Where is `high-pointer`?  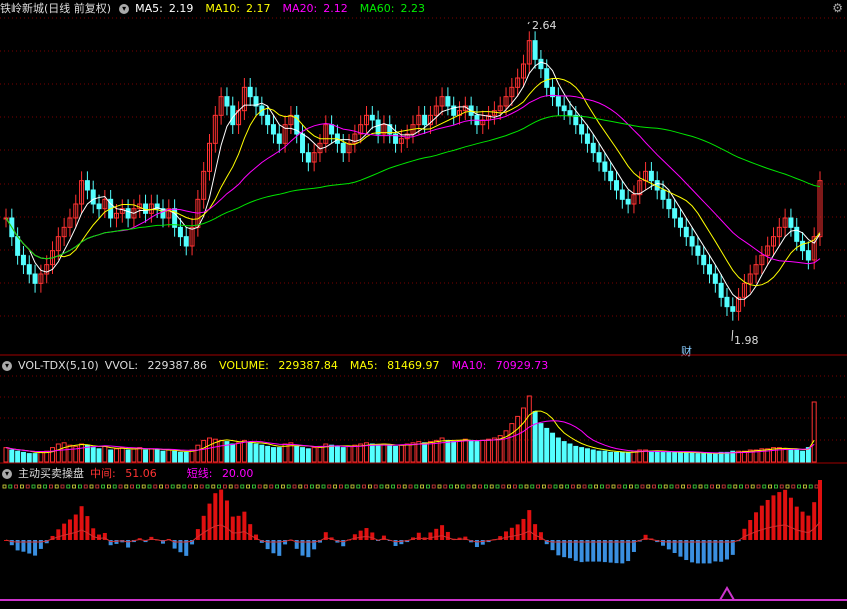
high-pointer is located at coordinates (528, 23).